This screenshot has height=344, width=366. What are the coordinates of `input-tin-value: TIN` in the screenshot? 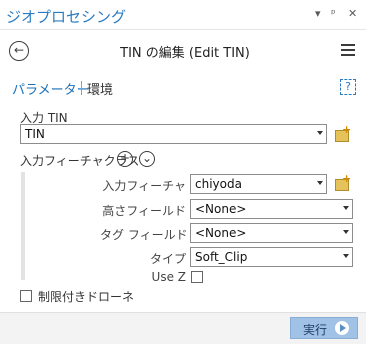 It's located at (35, 134).